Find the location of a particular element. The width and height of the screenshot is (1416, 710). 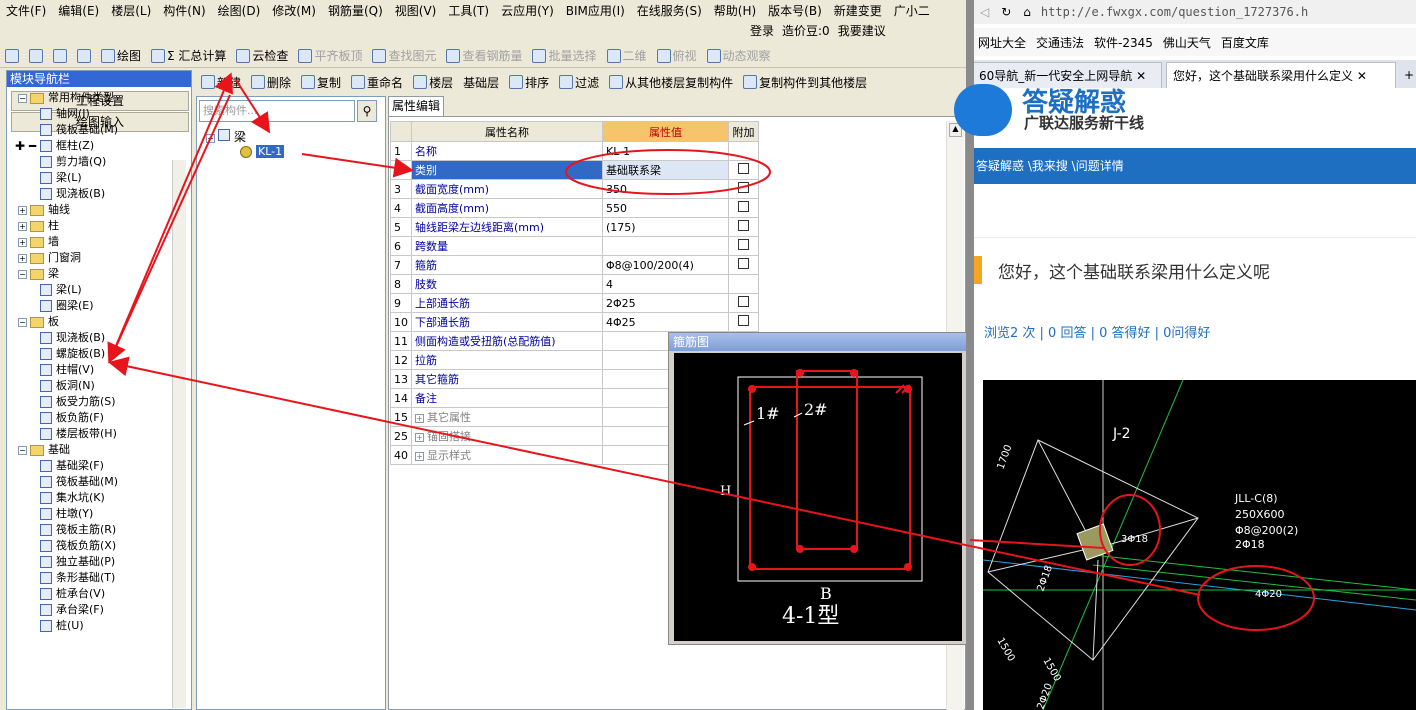

toolbar-item-7: 二维 is located at coordinates (627, 55).